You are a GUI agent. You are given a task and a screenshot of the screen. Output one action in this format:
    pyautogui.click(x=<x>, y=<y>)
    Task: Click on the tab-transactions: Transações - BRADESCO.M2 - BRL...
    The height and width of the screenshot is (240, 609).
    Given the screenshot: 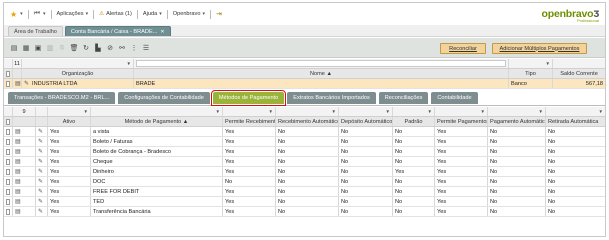 What is the action you would take?
    pyautogui.click(x=62, y=98)
    